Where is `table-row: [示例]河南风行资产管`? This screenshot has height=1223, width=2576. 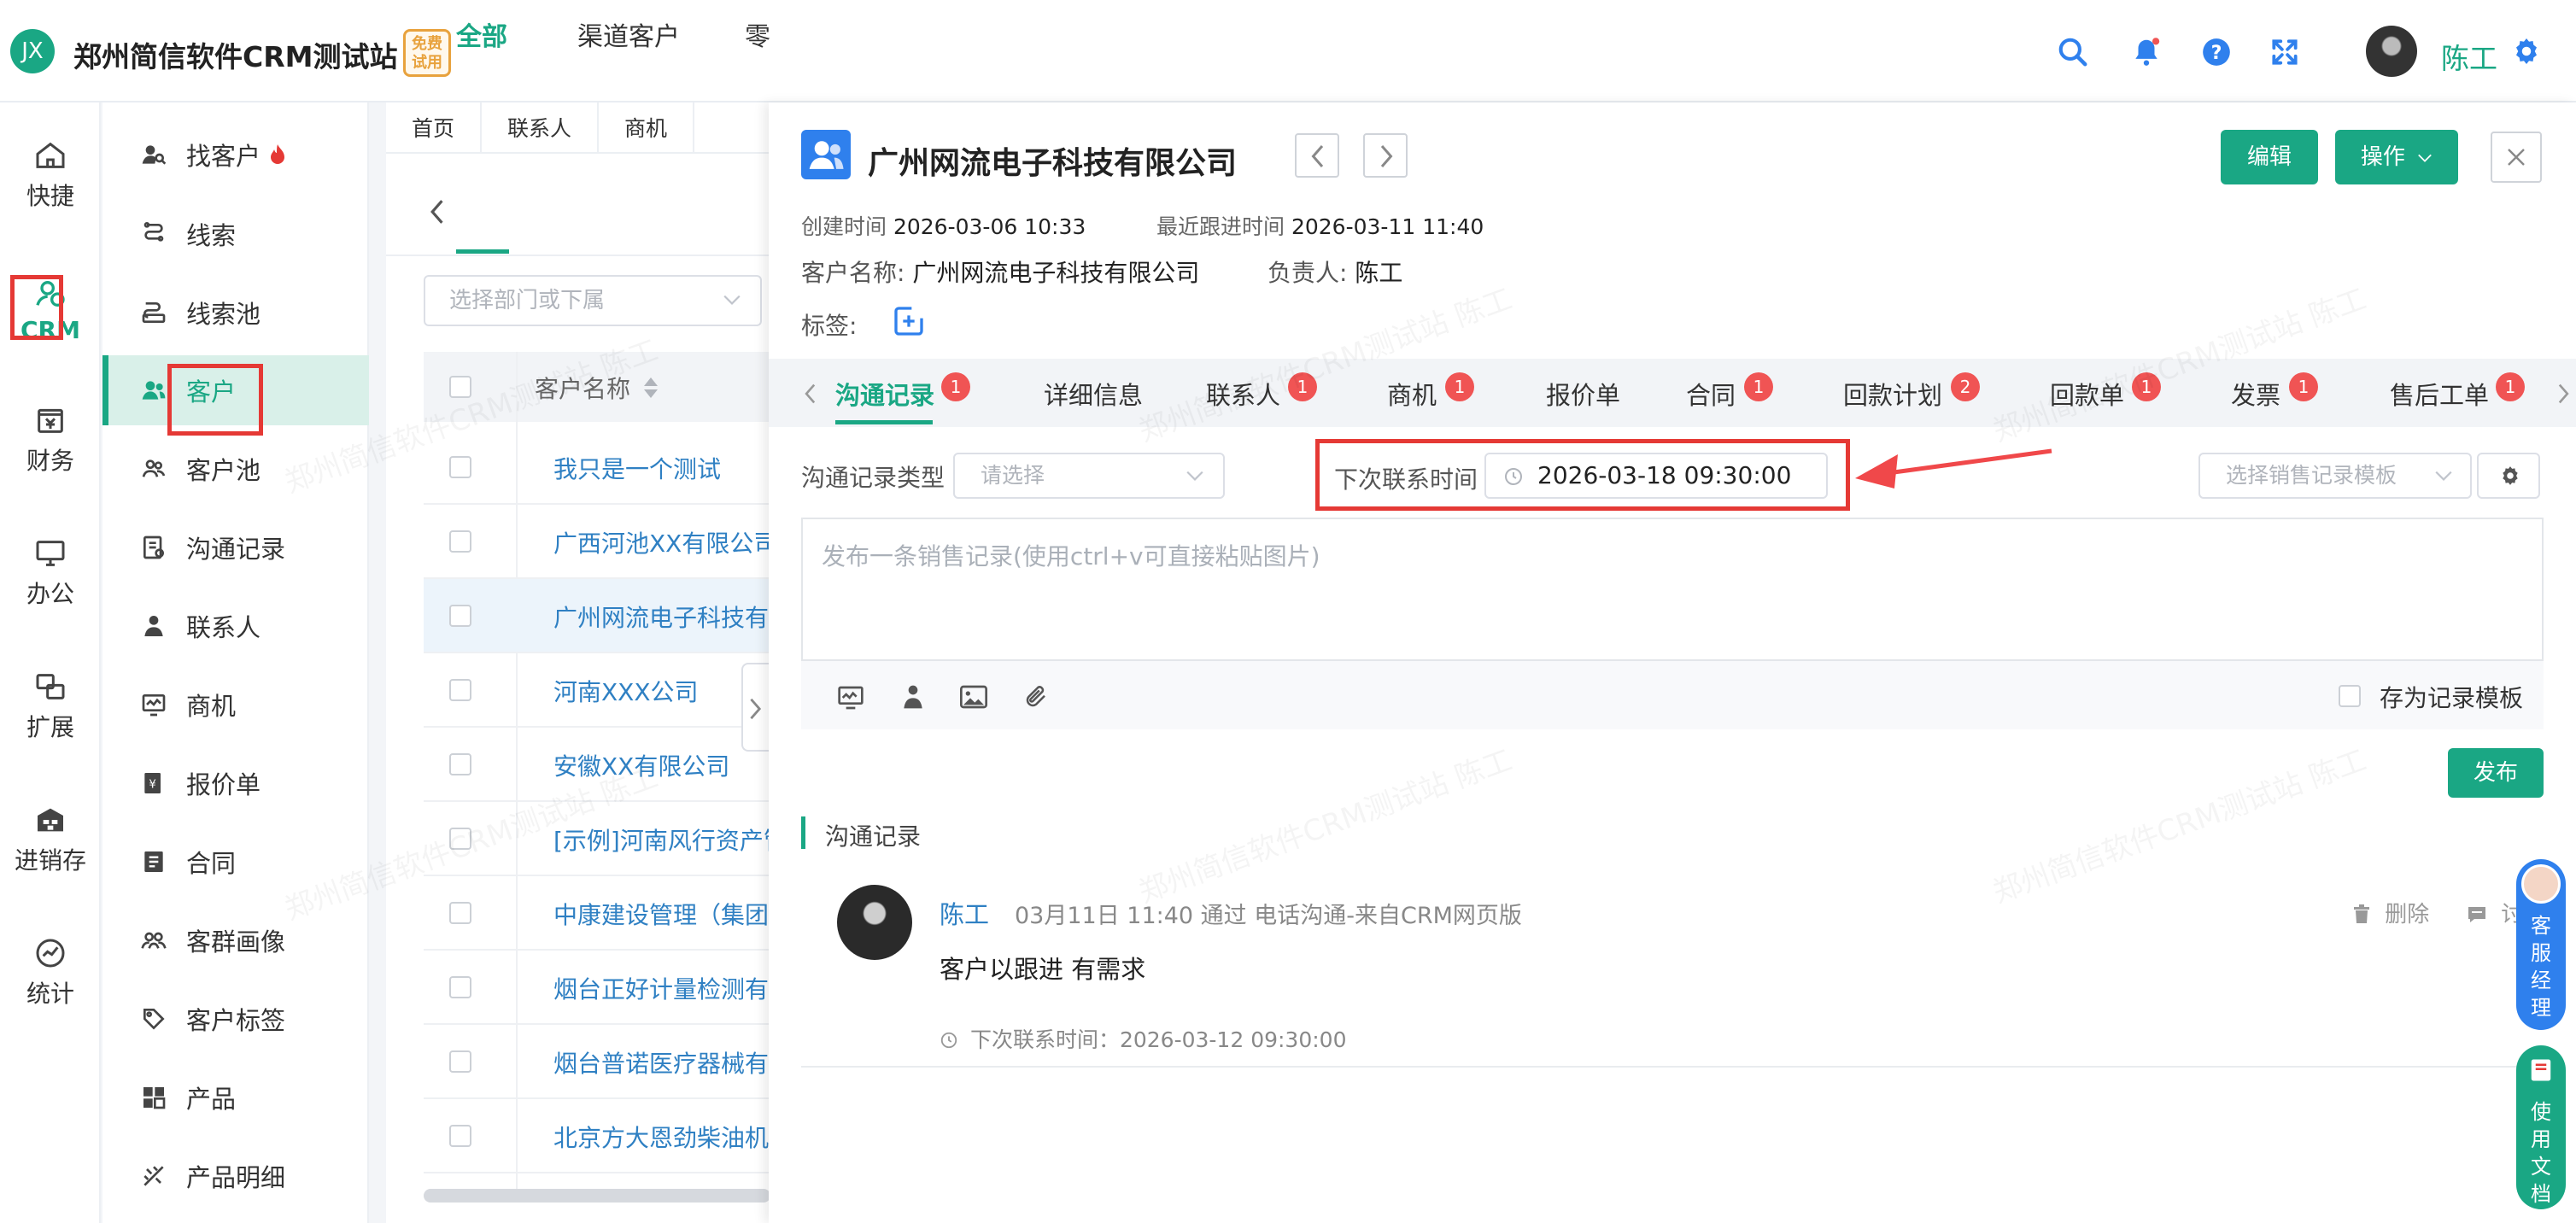
table-row: [示例]河南风行资产管 is located at coordinates (605, 839).